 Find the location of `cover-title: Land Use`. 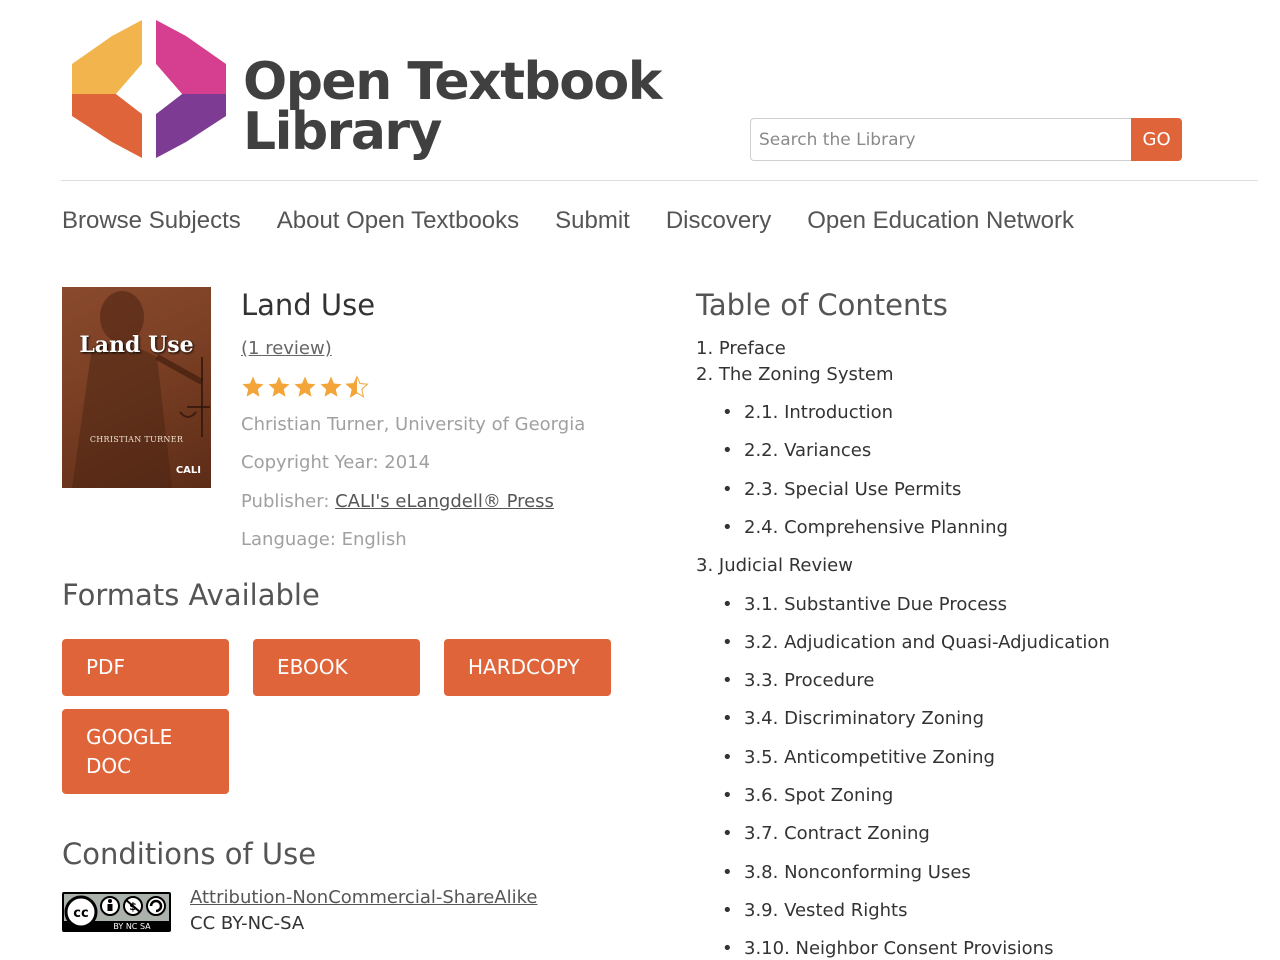

cover-title: Land Use is located at coordinates (136, 345).